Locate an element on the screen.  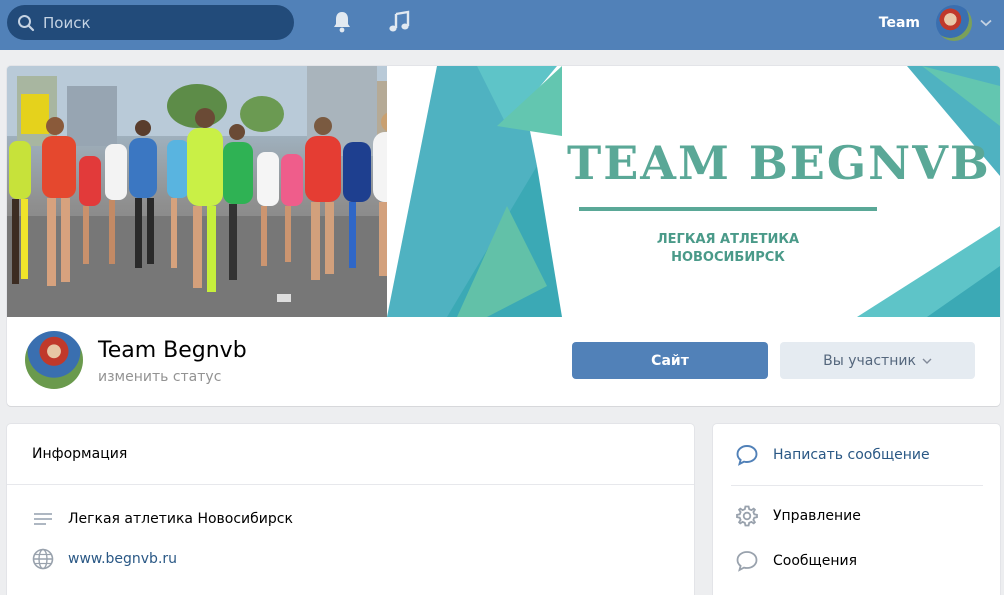
gear-icon is located at coordinates (747, 516).